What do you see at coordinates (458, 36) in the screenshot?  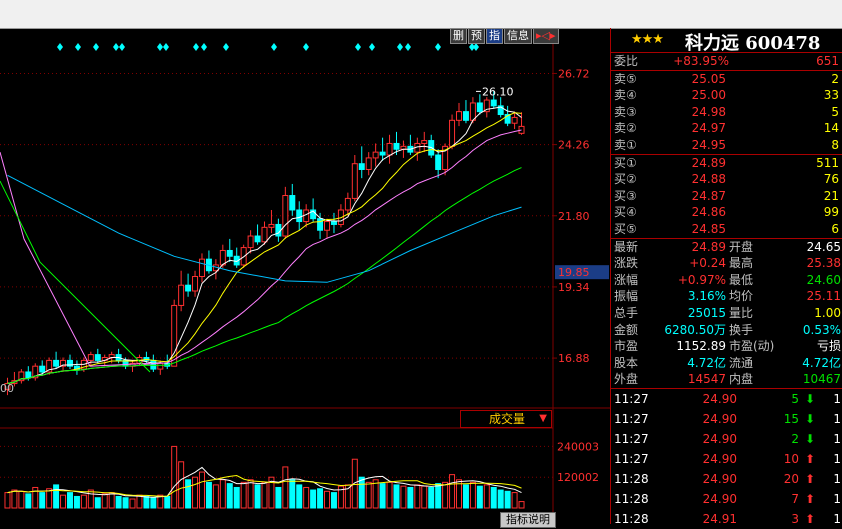 I see `toolbox-button: 删` at bounding box center [458, 36].